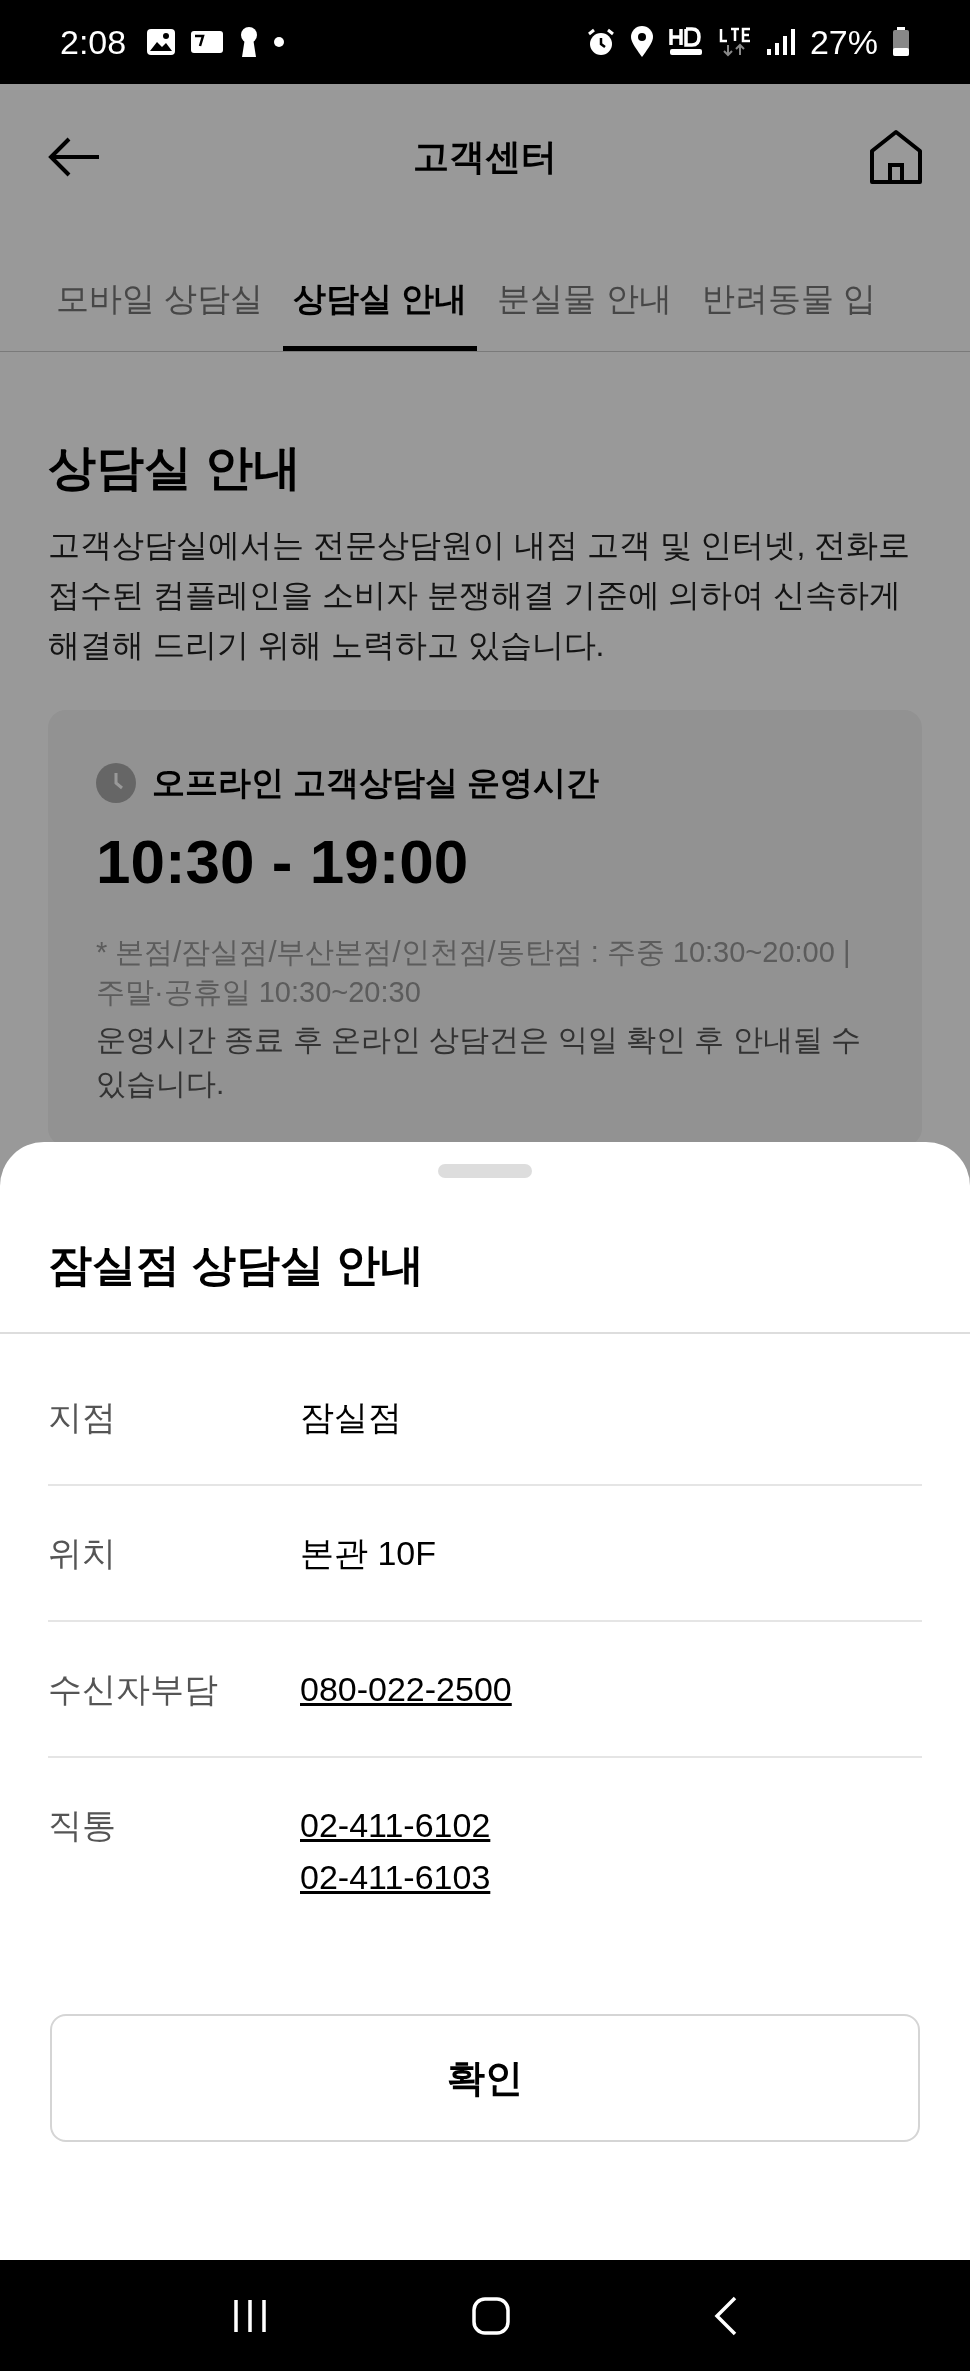 Image resolution: width=970 pixels, height=2371 pixels. Describe the element at coordinates (351, 1417) in the screenshot. I see `info-value: 잠실점` at that location.